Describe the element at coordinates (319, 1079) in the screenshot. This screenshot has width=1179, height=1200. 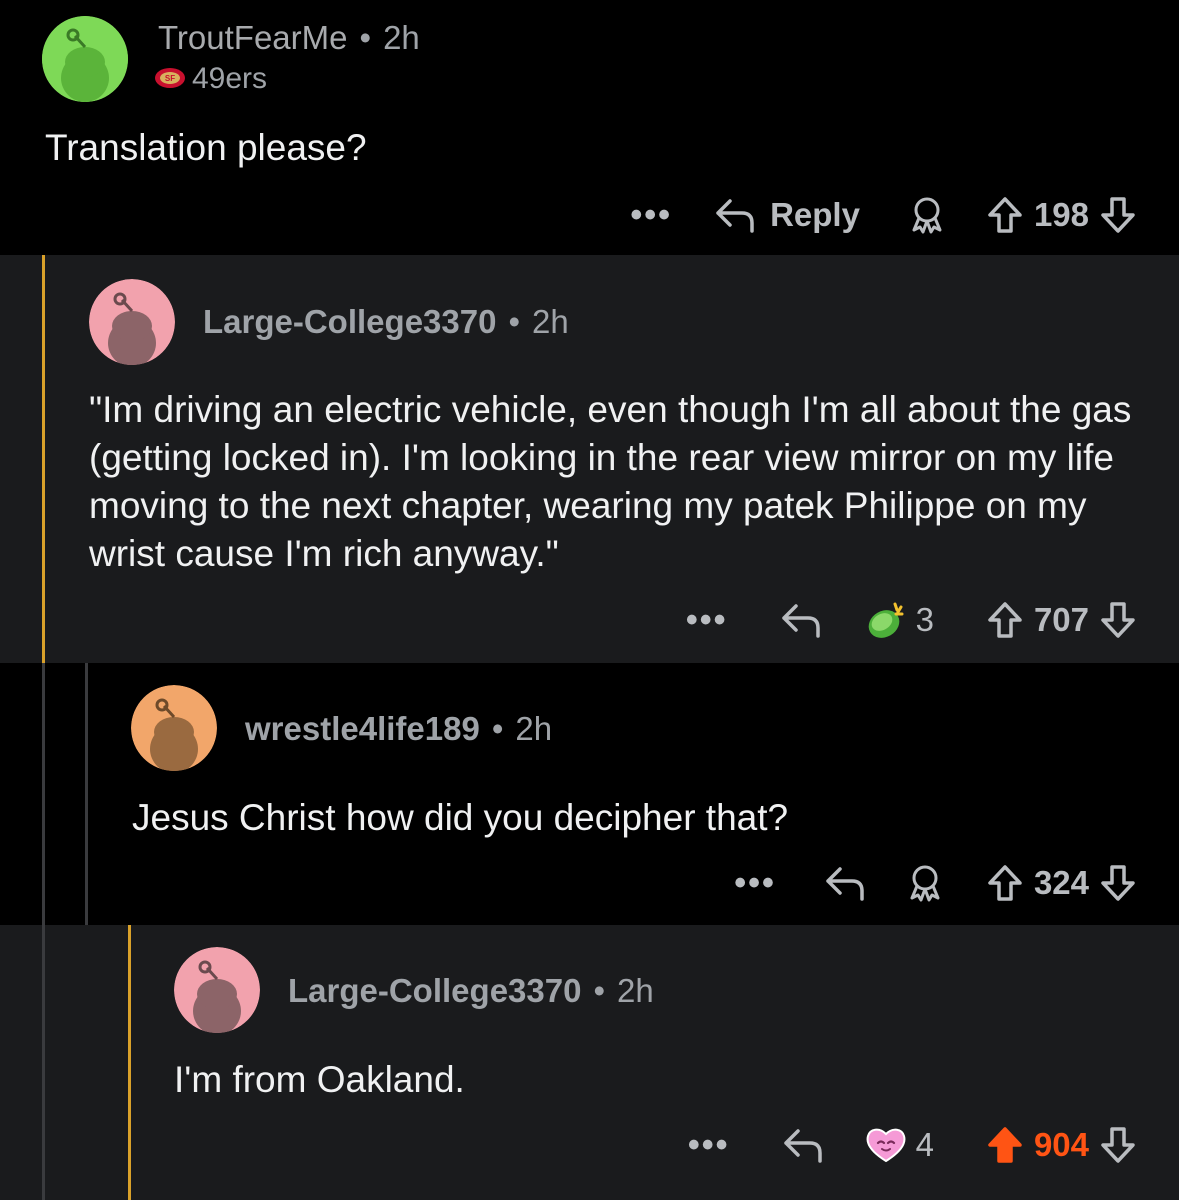
I see `comment-body: I'm from Oakland.` at that location.